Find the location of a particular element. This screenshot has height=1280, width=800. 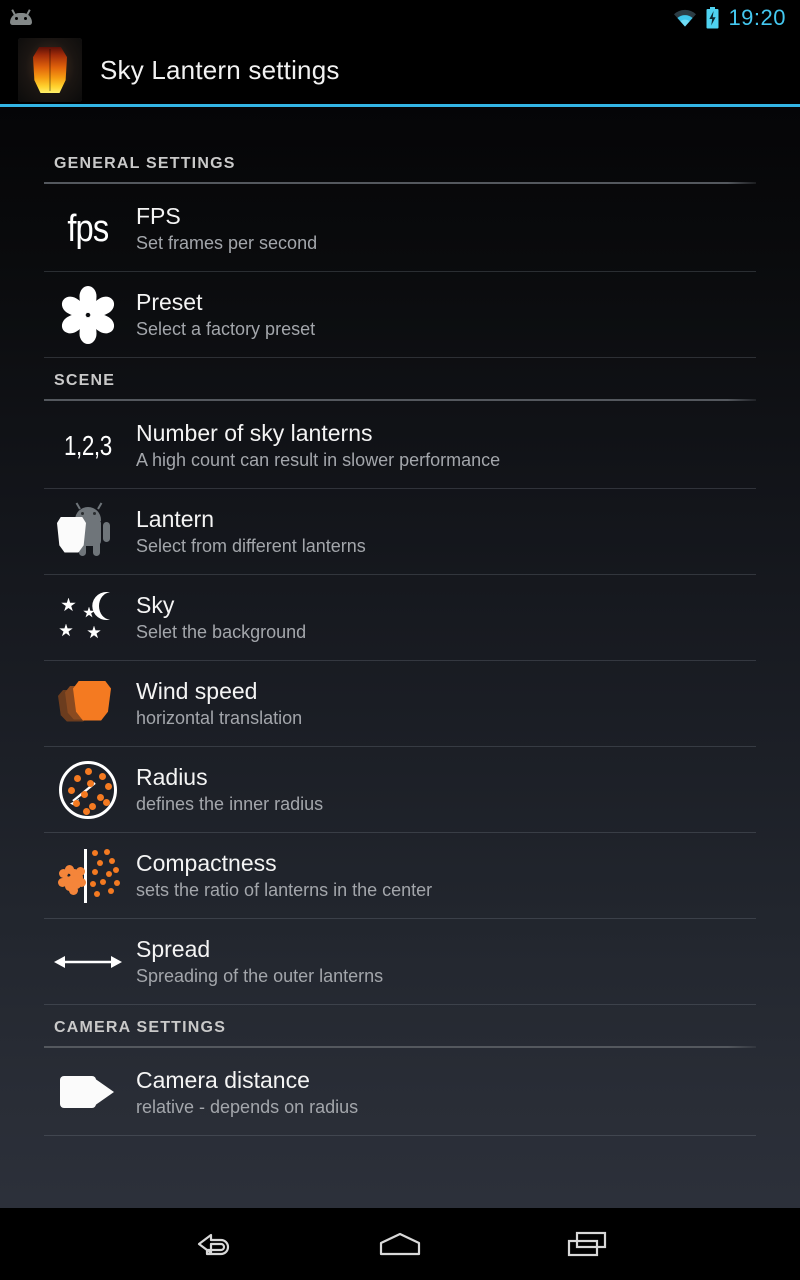

flower-icon is located at coordinates (88, 315).